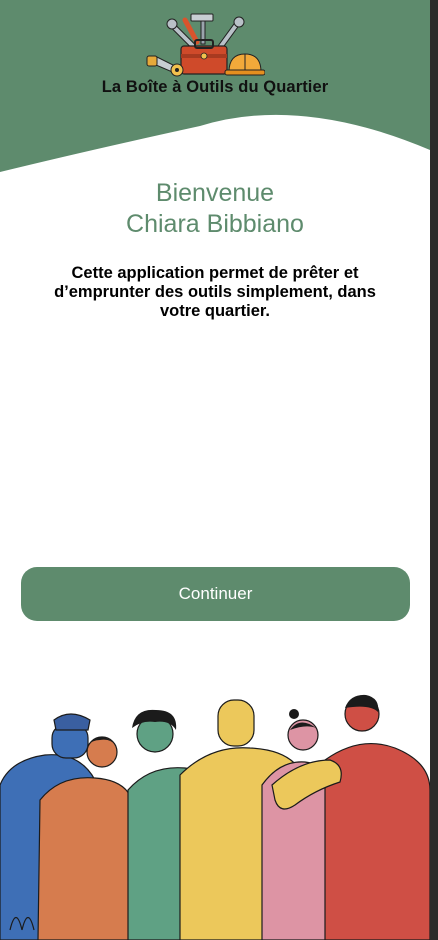 The image size is (438, 940). Describe the element at coordinates (205, 45) in the screenshot. I see `toolbox-icon` at that location.